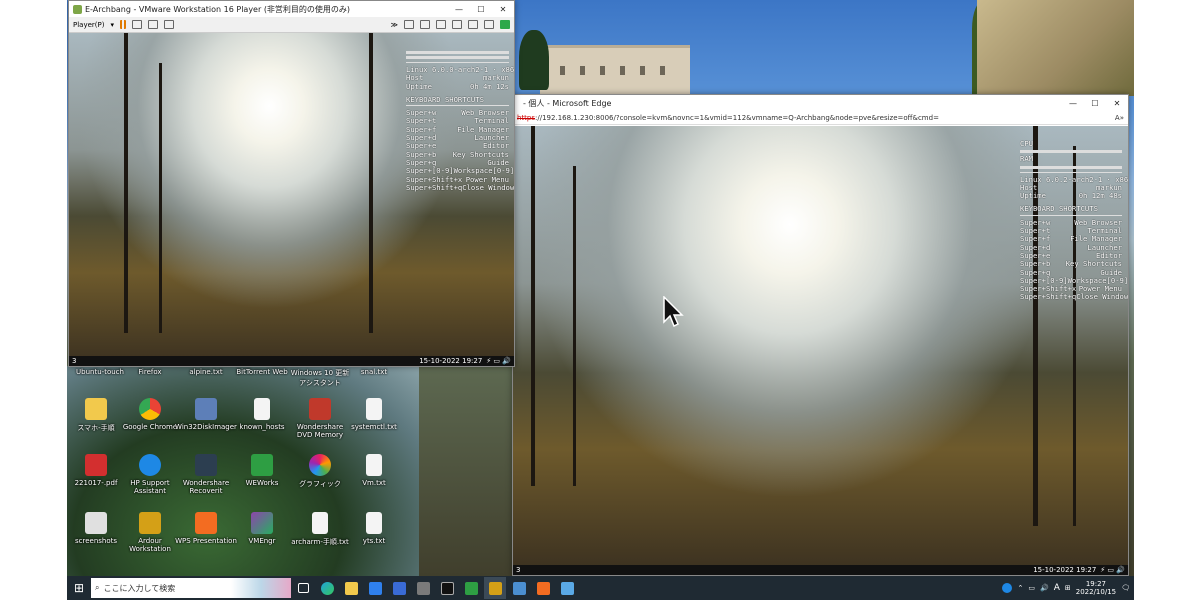 Image resolution: width=1200 pixels, height=600 pixels. Describe the element at coordinates (457, 57) in the screenshot. I see `ram-bar` at that location.